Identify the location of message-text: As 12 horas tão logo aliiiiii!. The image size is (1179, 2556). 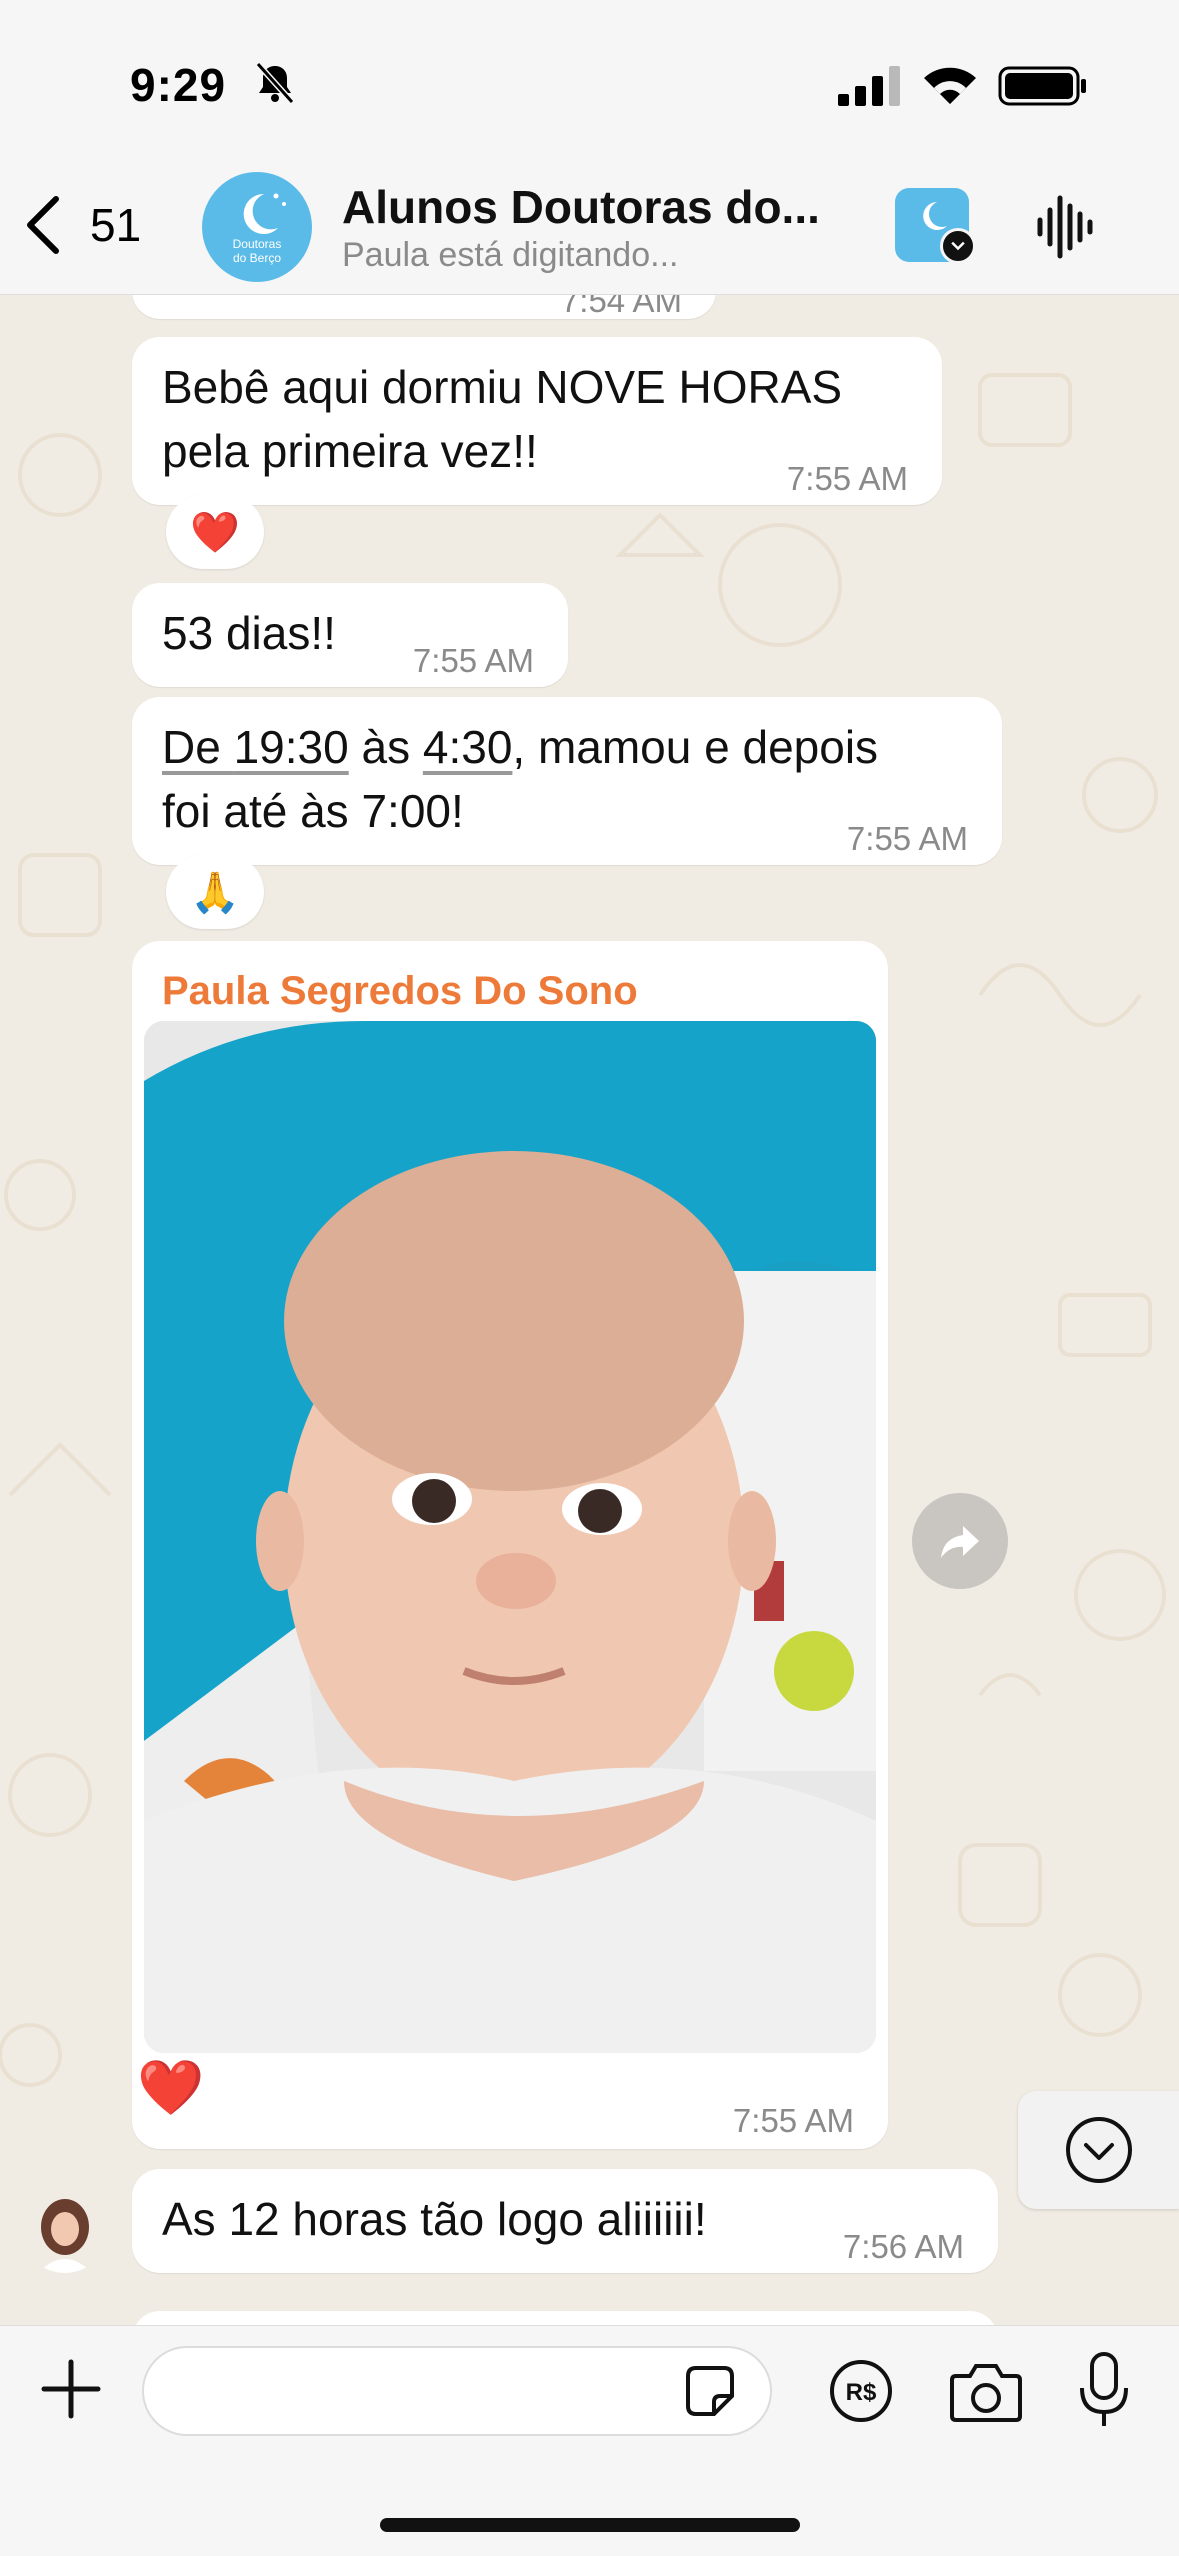
(434, 2219).